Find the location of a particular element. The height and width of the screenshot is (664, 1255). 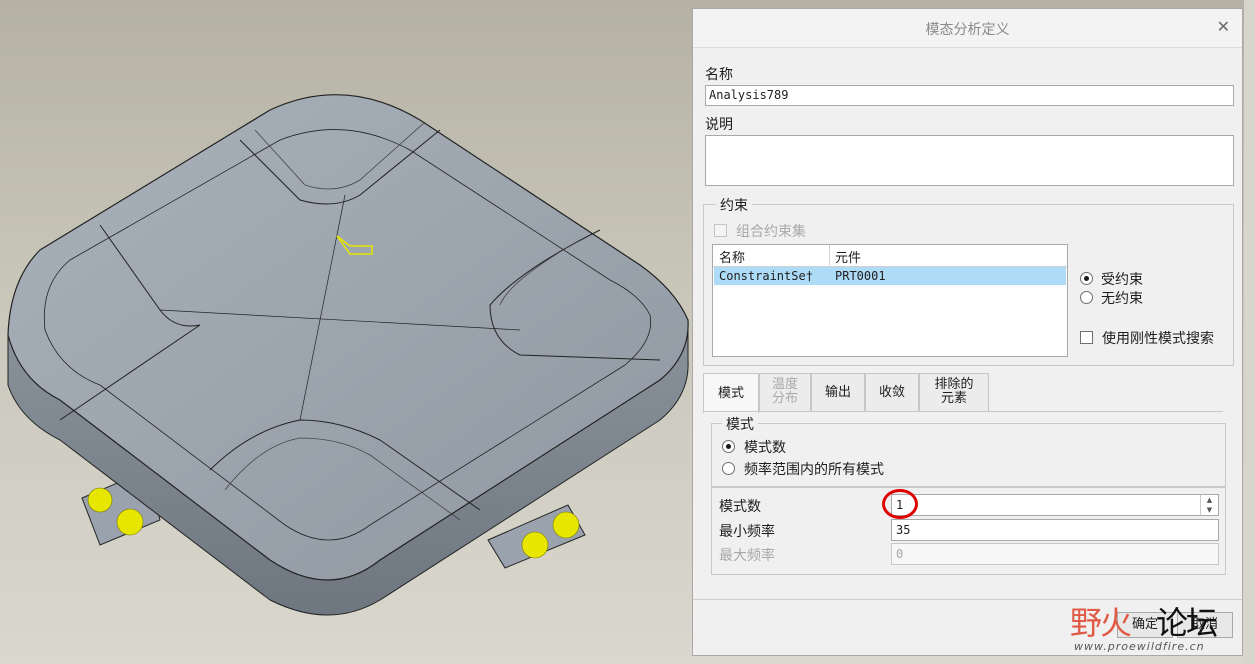

tab-excluded-elements: 排除的 元素 is located at coordinates (954, 392).